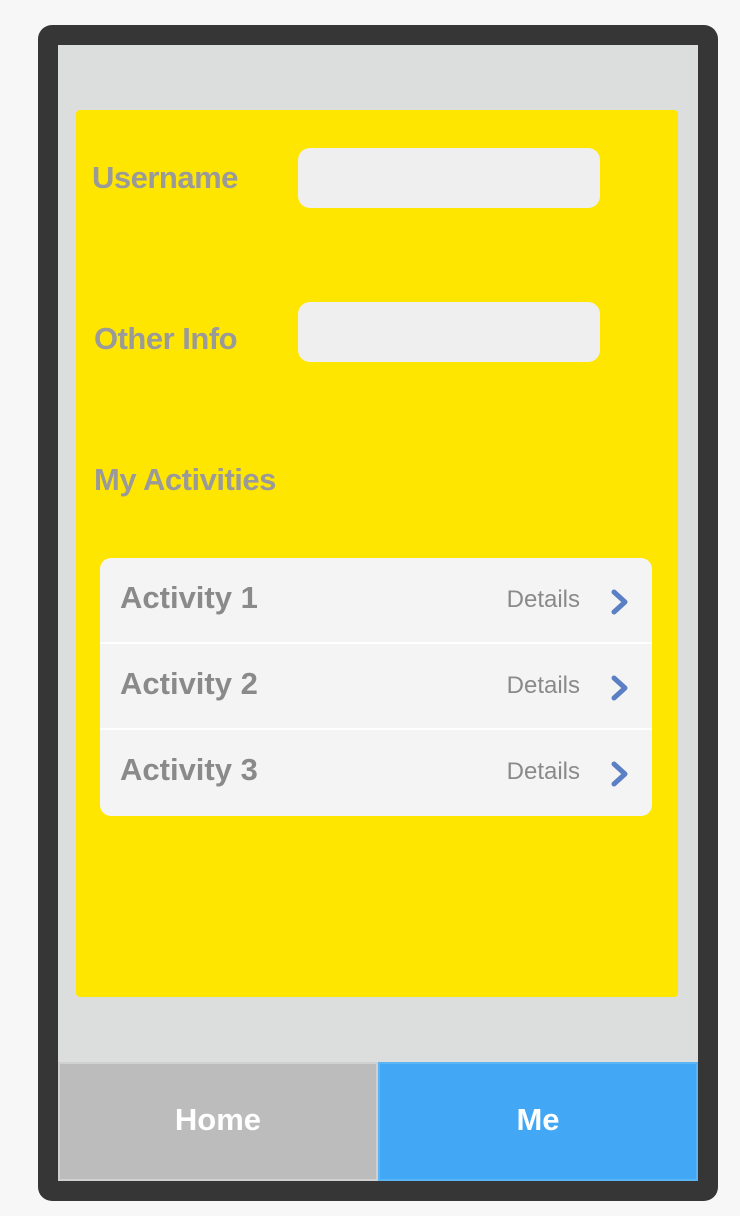 The image size is (740, 1216). Describe the element at coordinates (189, 597) in the screenshot. I see `activity-title: Activity 1` at that location.